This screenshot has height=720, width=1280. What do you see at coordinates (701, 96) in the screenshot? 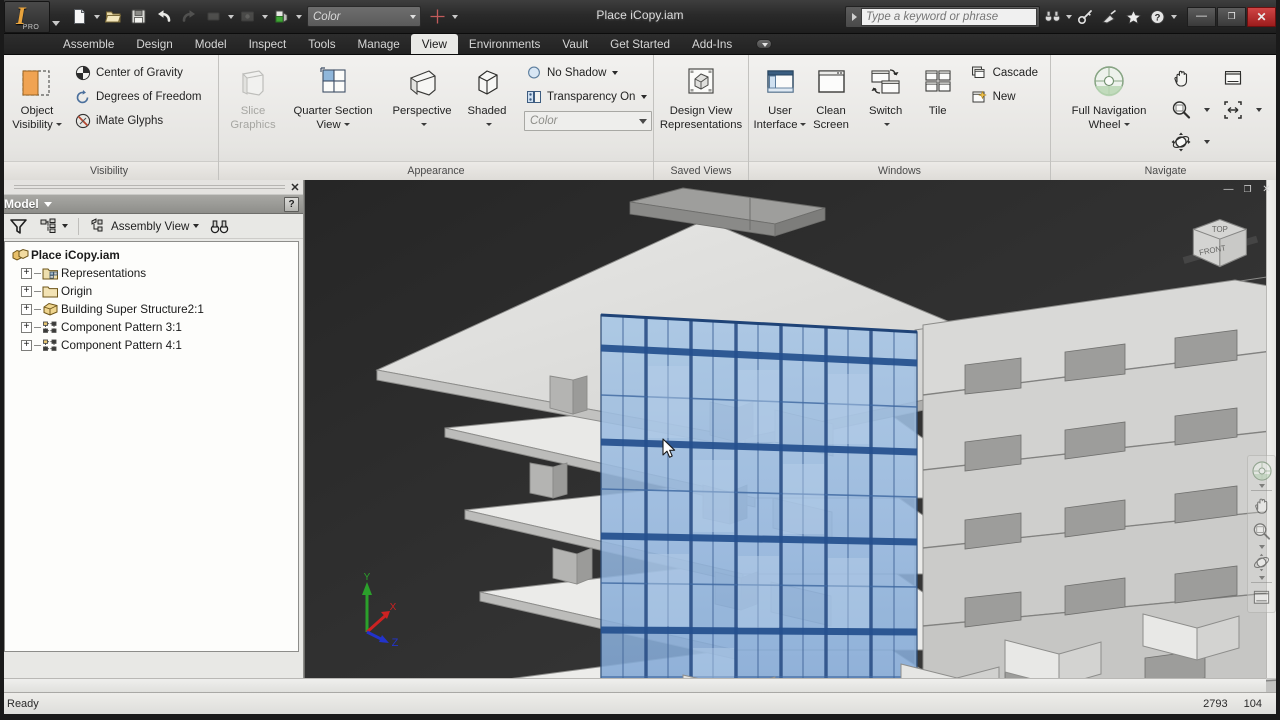
I see `design-view-representations-button: Design View Representations` at bounding box center [701, 96].